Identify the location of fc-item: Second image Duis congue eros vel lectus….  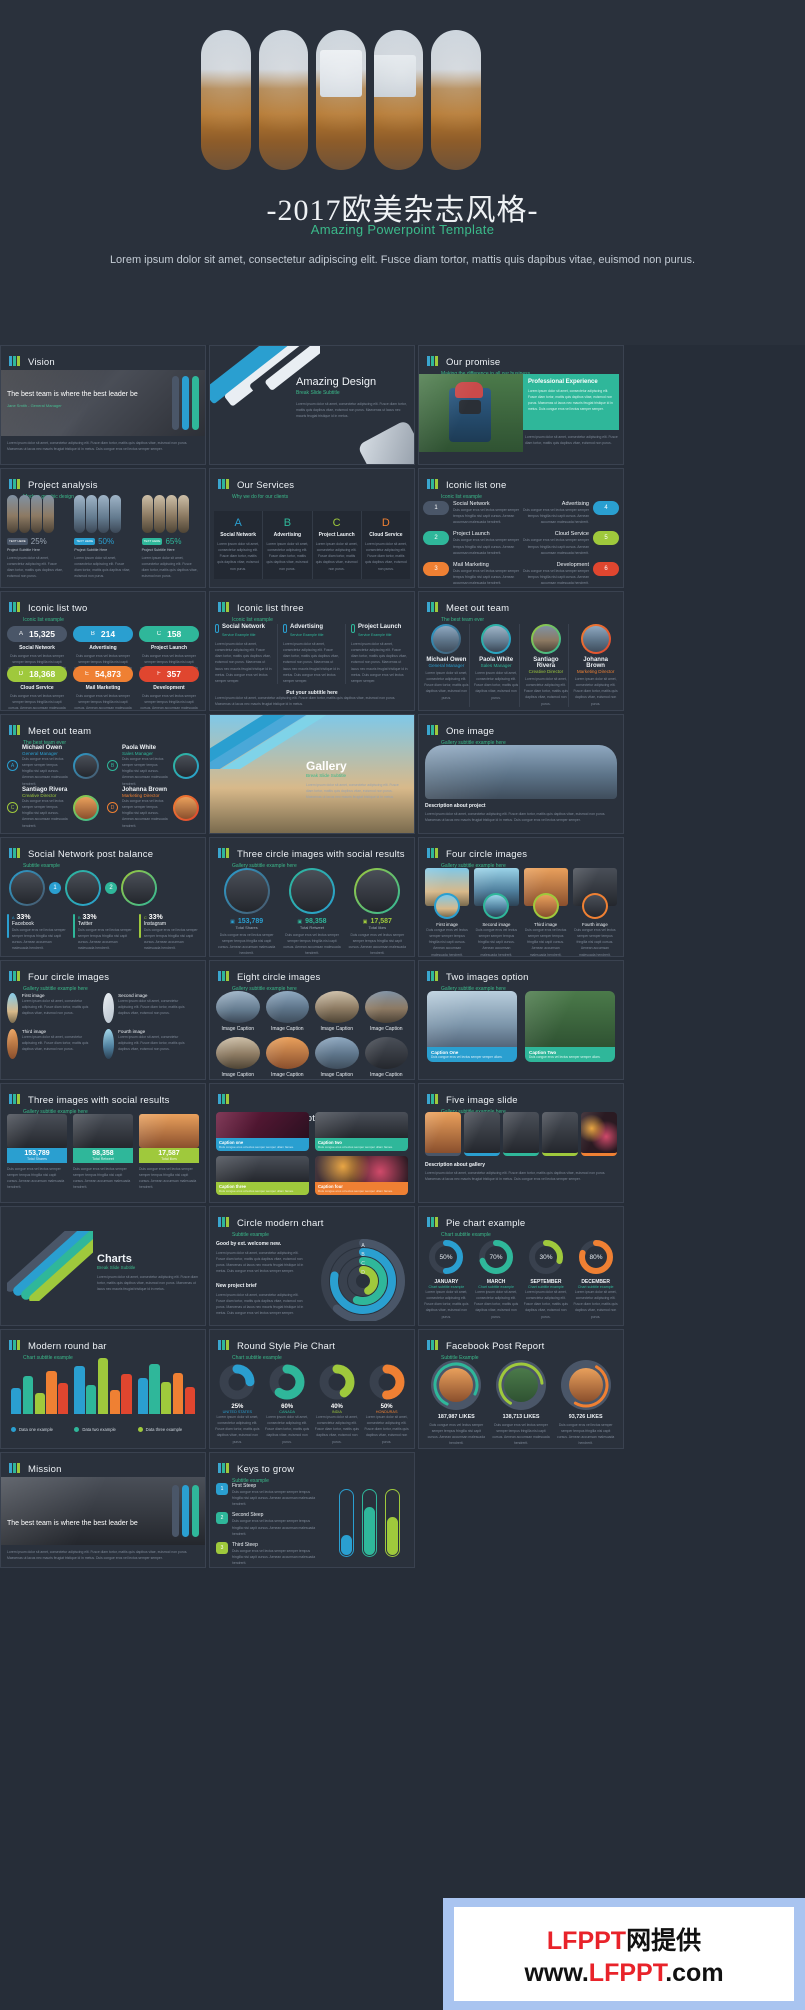
(496, 912).